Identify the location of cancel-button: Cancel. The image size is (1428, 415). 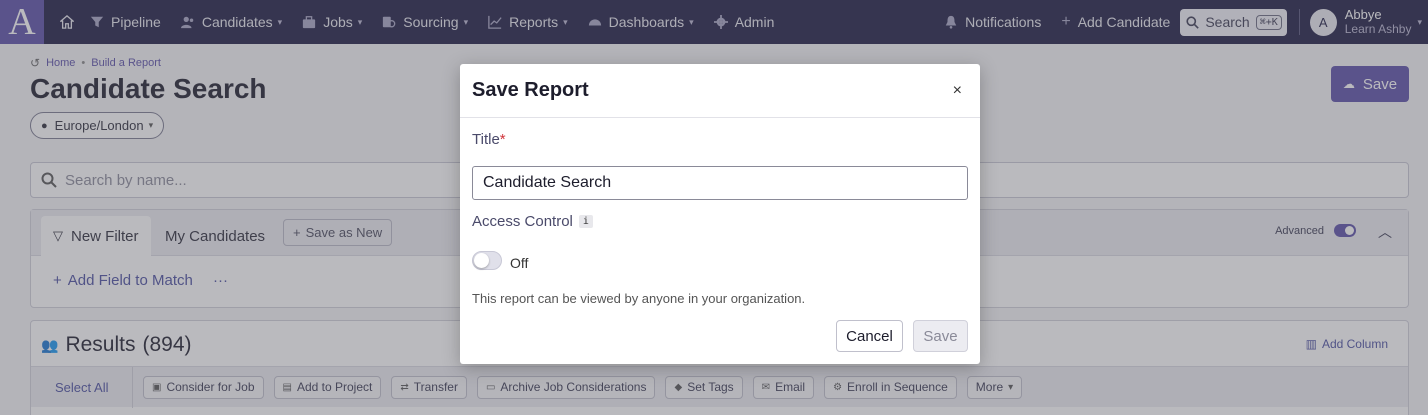
(869, 336).